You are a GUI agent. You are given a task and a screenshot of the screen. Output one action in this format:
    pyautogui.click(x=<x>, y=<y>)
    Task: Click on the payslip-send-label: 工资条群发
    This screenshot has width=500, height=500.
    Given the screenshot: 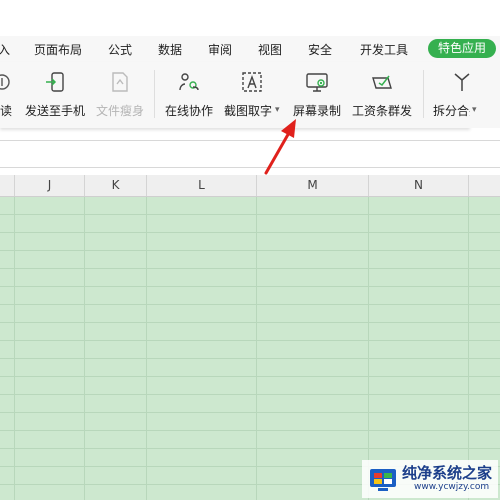 What is the action you would take?
    pyautogui.click(x=382, y=111)
    